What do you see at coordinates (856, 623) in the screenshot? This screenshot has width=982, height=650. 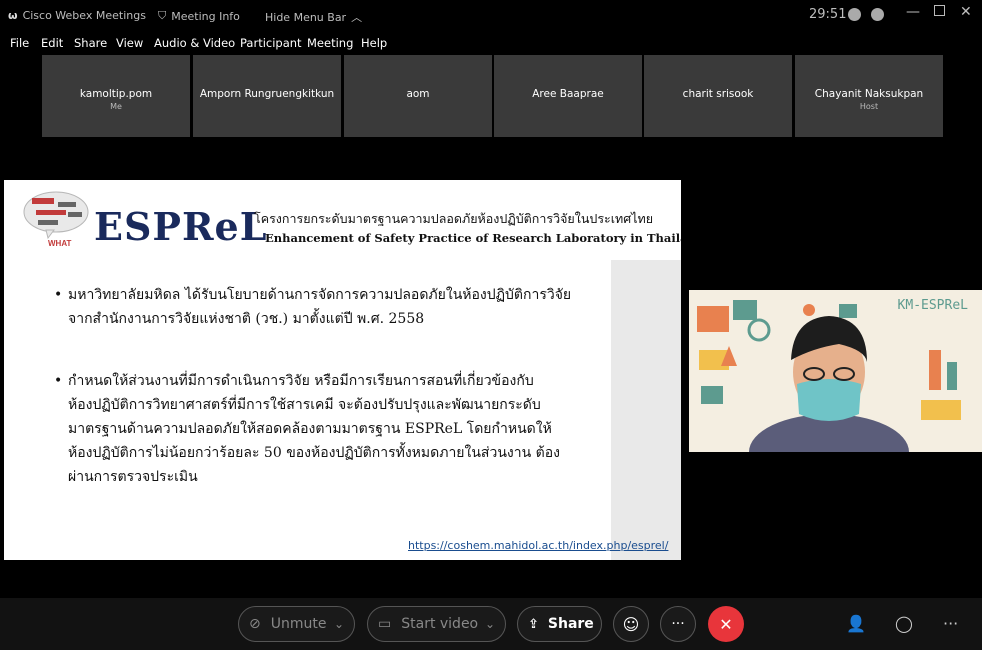 I see `participants-panel-icon: 👤` at bounding box center [856, 623].